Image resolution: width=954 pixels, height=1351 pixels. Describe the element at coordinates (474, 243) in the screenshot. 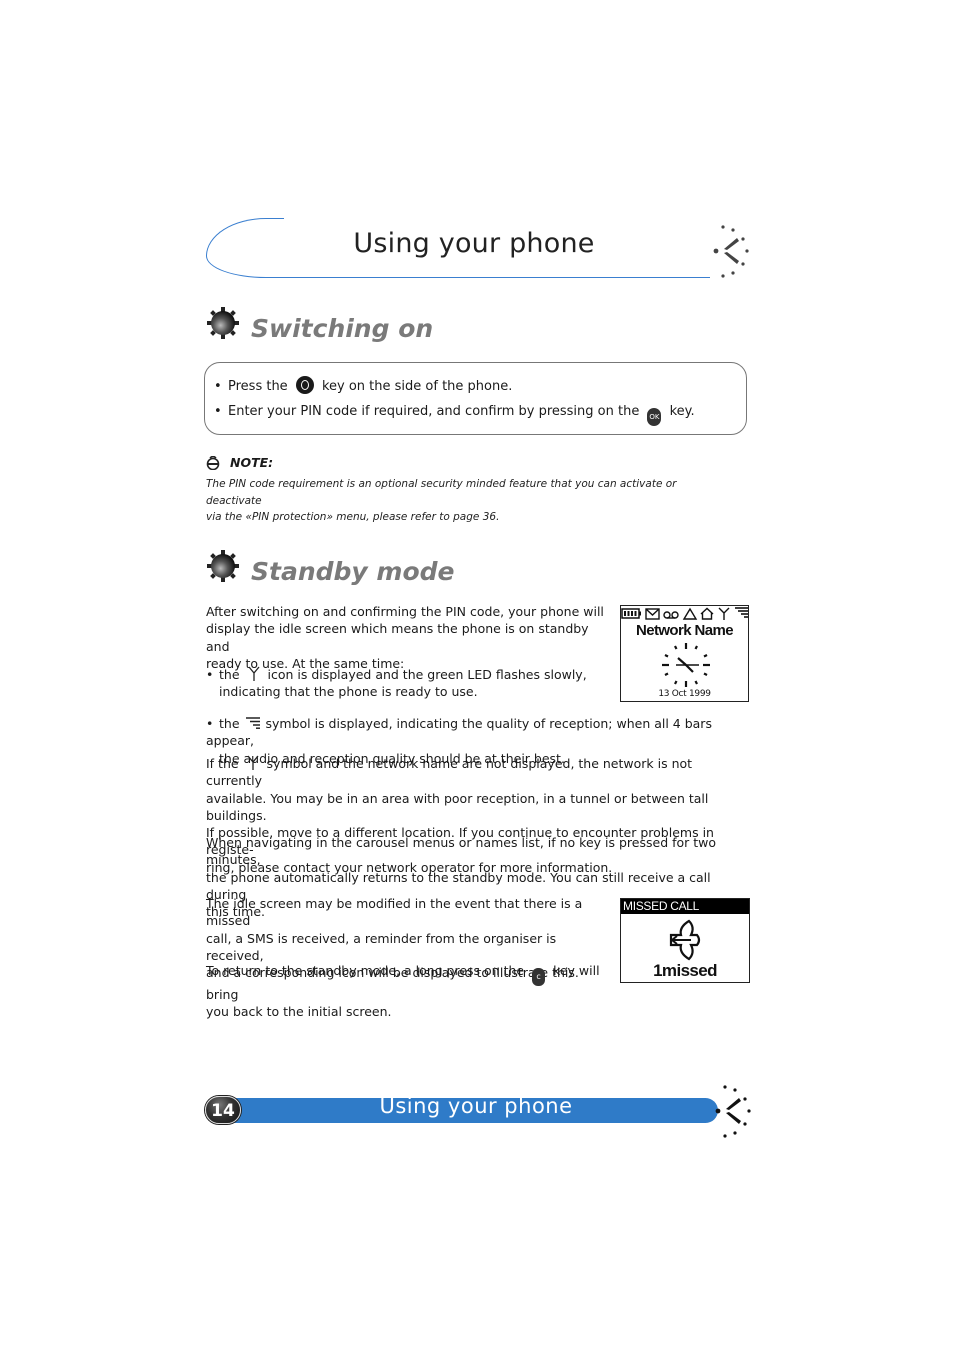

I see `page-title: Using your phone` at that location.